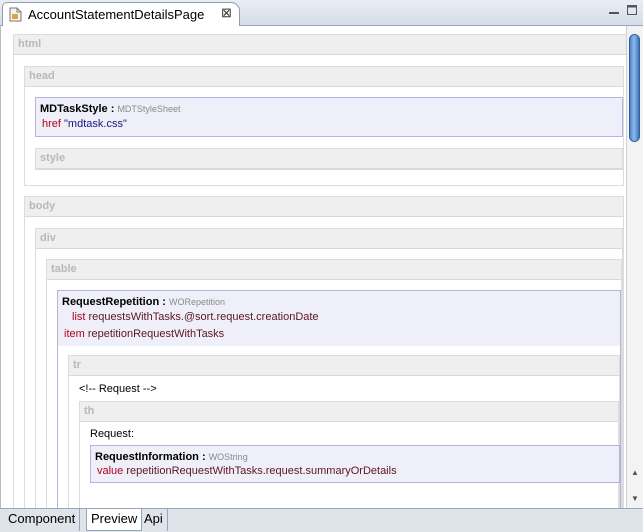 This screenshot has width=643, height=532. What do you see at coordinates (118, 389) in the screenshot?
I see `request-comment: <!-- Request -->` at bounding box center [118, 389].